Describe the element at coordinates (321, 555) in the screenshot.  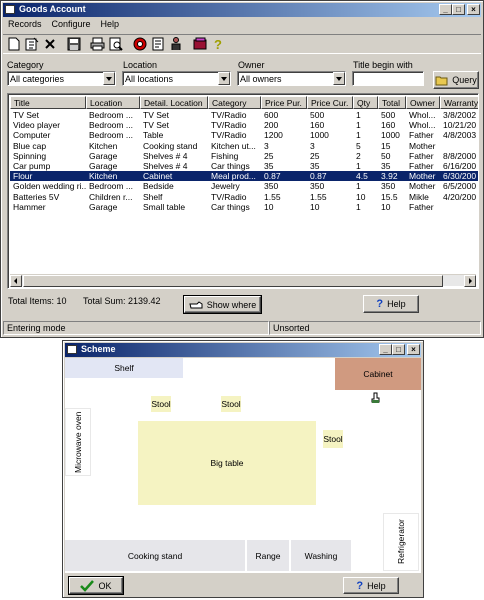
I see `zone-washing: Washing` at that location.